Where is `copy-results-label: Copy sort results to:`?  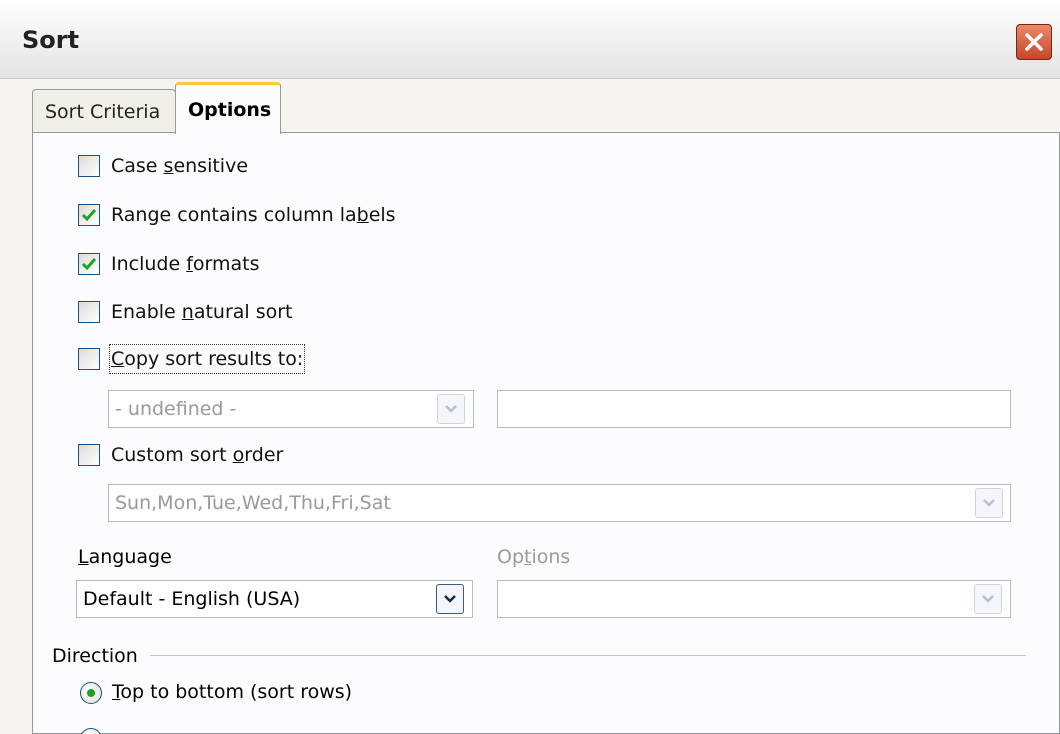 copy-results-label: Copy sort results to: is located at coordinates (207, 359).